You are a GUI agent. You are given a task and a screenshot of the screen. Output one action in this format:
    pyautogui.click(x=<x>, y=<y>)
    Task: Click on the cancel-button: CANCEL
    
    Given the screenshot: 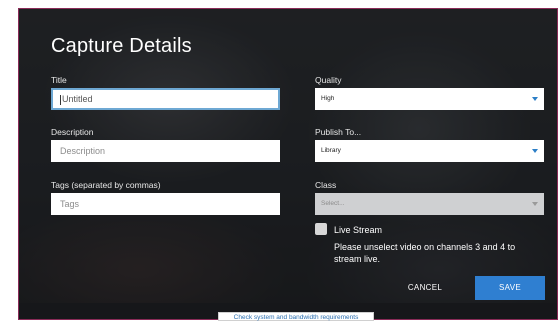 What is the action you would take?
    pyautogui.click(x=425, y=288)
    